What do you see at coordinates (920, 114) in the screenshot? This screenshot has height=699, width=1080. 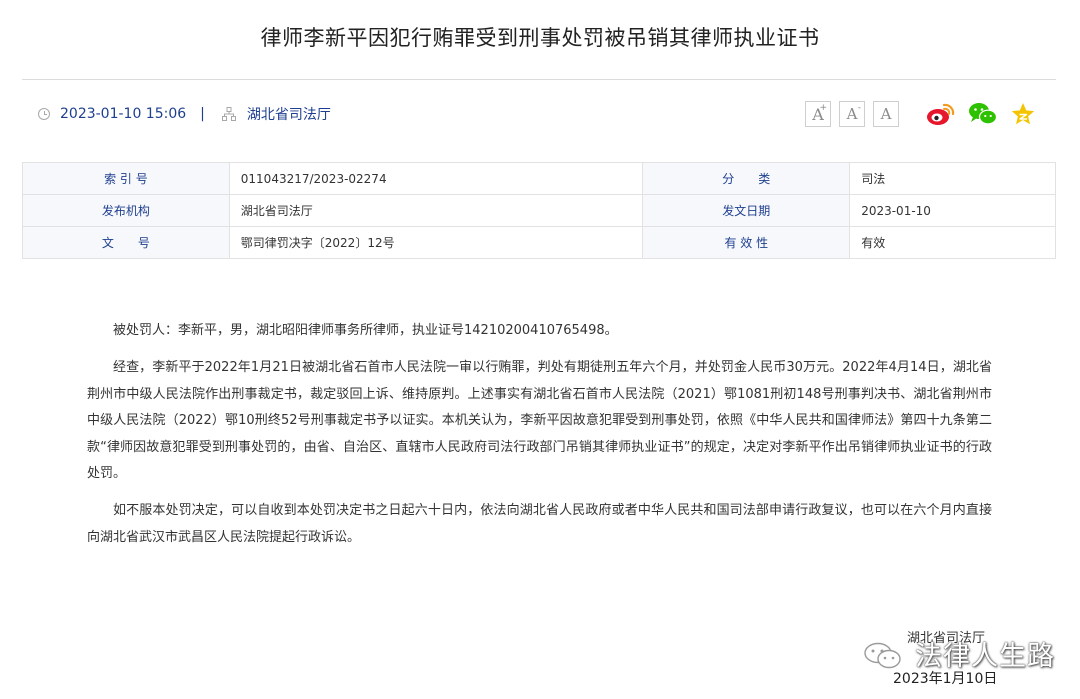 I see `toolbar: A + A - A` at bounding box center [920, 114].